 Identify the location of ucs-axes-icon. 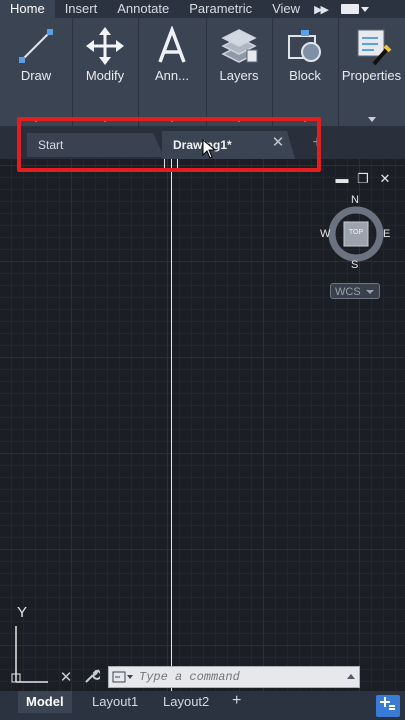
(29, 654).